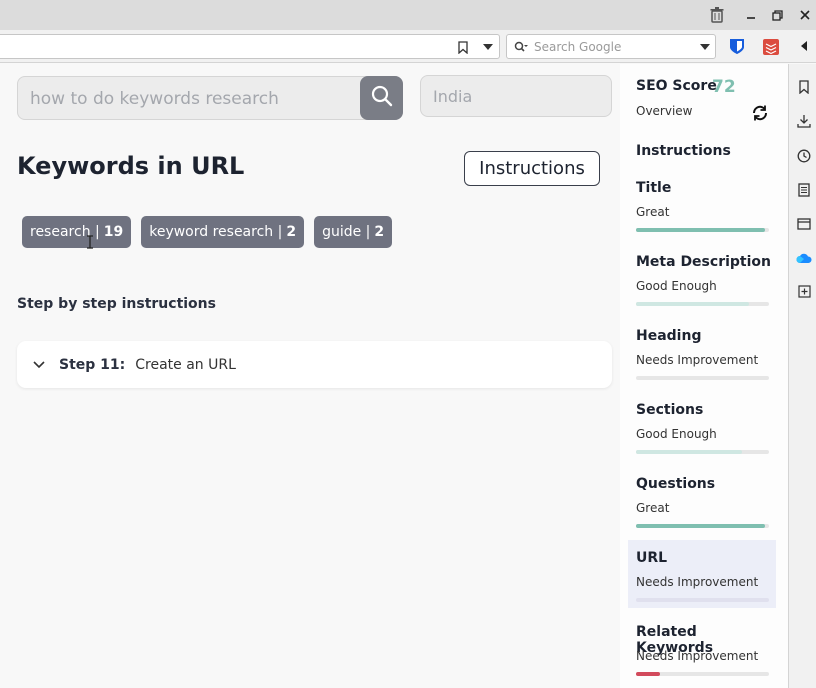 The image size is (816, 688). I want to click on step-item: Step 11: Create an URL, so click(314, 364).